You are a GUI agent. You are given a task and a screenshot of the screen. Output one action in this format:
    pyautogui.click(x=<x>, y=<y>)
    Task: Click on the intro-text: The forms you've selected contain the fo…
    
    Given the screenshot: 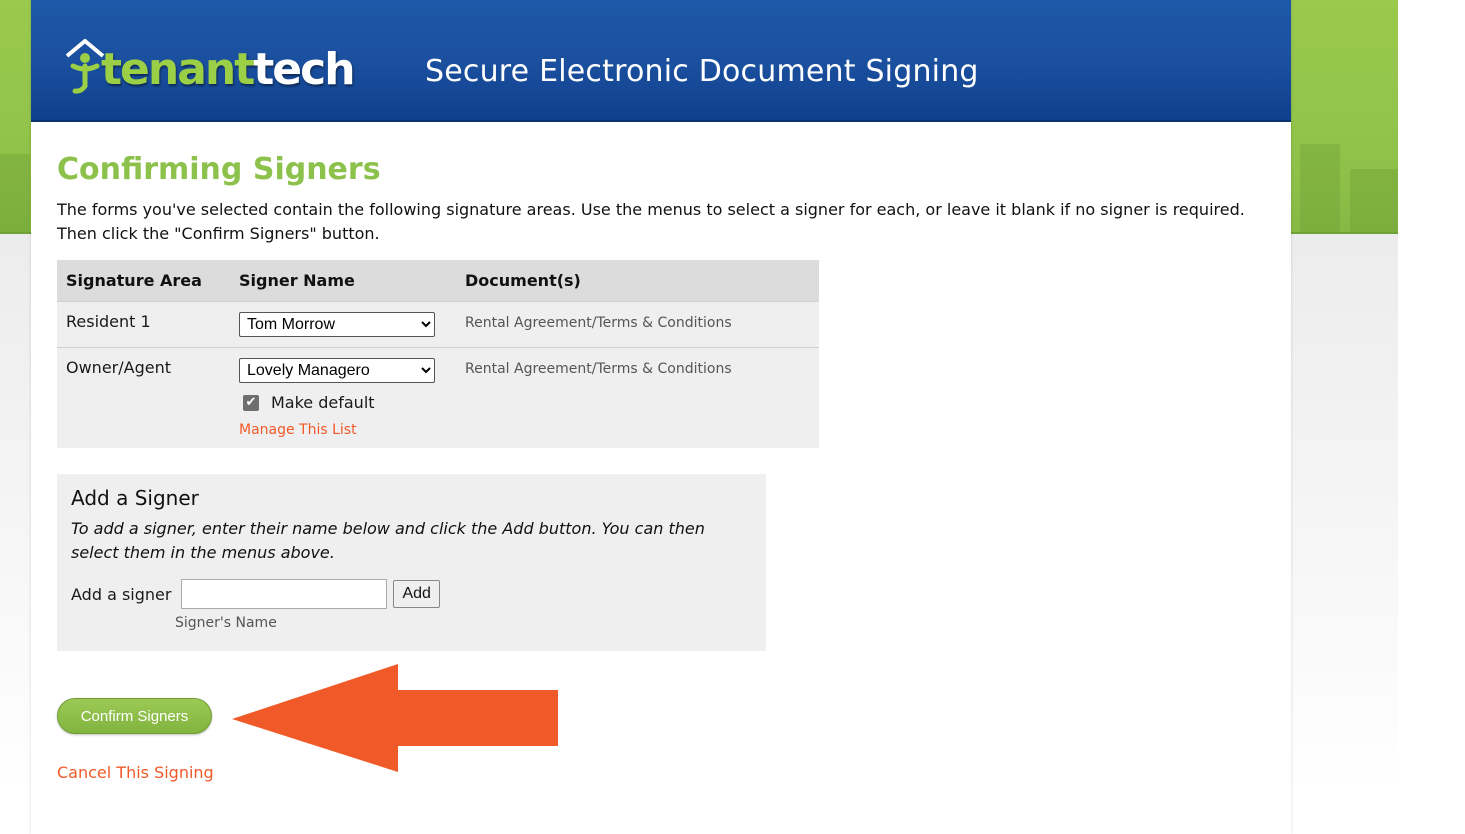 What is the action you would take?
    pyautogui.click(x=651, y=221)
    